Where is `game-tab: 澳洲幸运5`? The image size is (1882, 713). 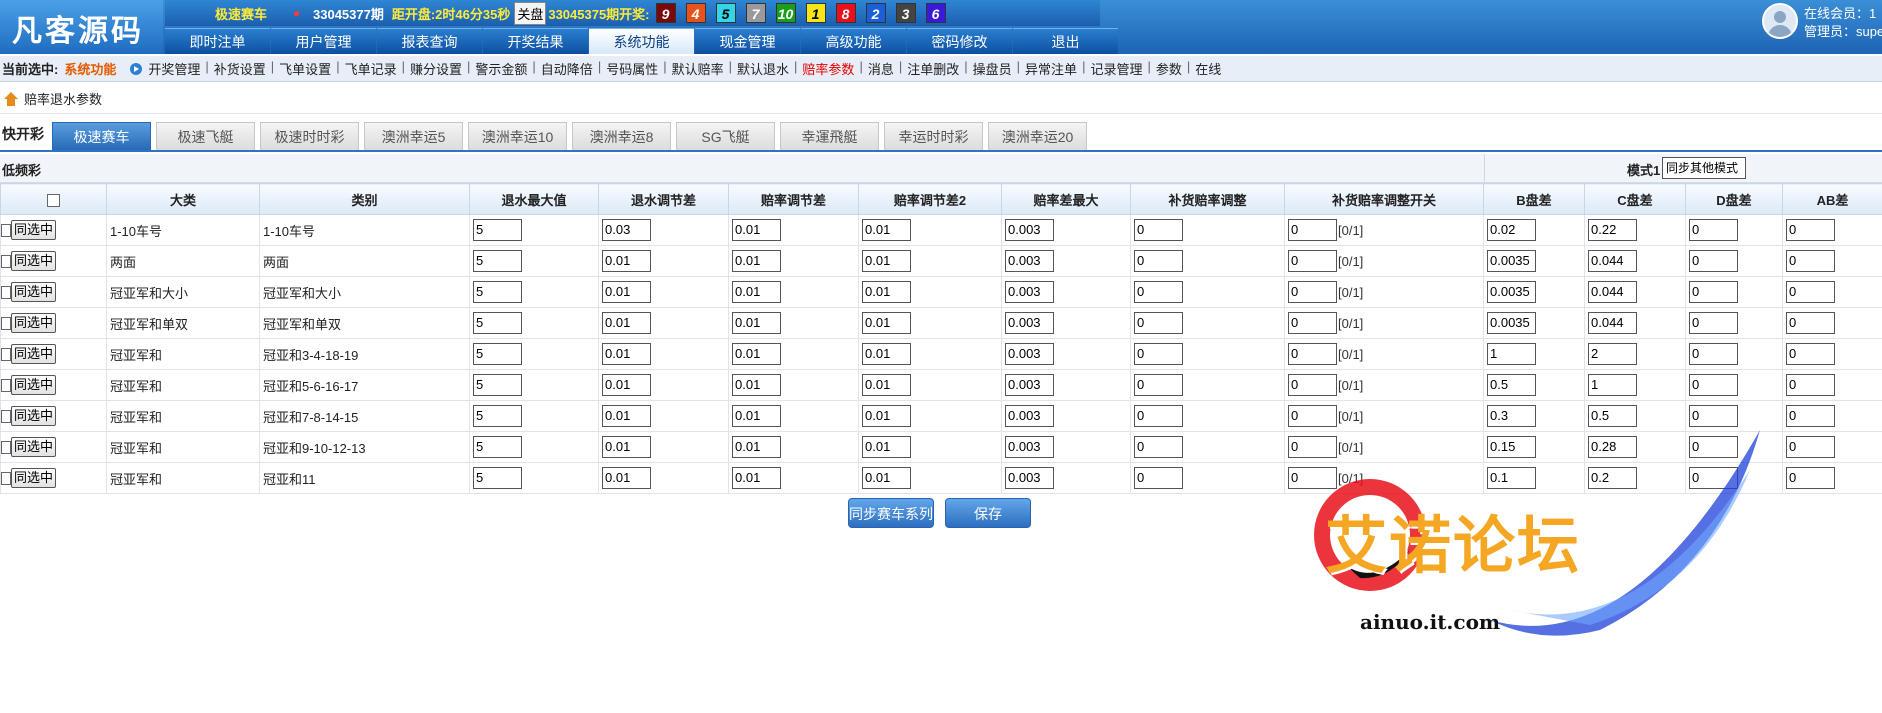 game-tab: 澳洲幸运5 is located at coordinates (413, 136).